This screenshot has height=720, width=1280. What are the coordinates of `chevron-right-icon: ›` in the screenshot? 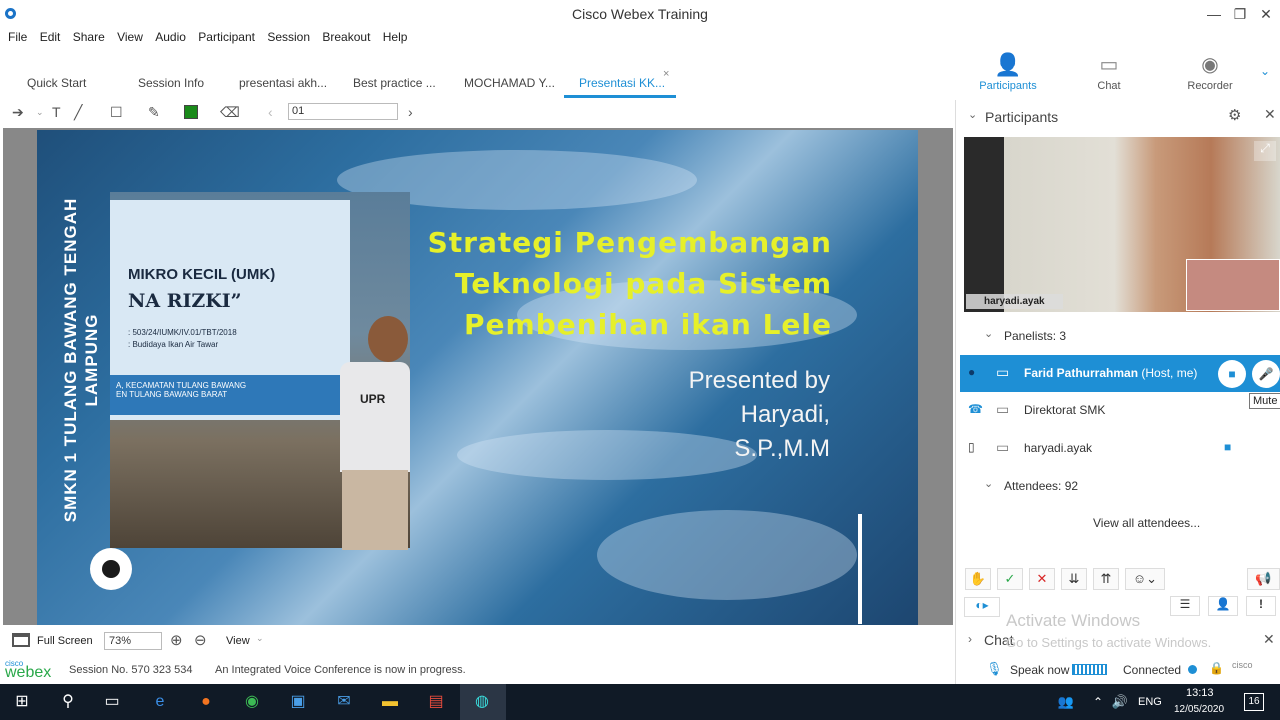 It's located at (970, 639).